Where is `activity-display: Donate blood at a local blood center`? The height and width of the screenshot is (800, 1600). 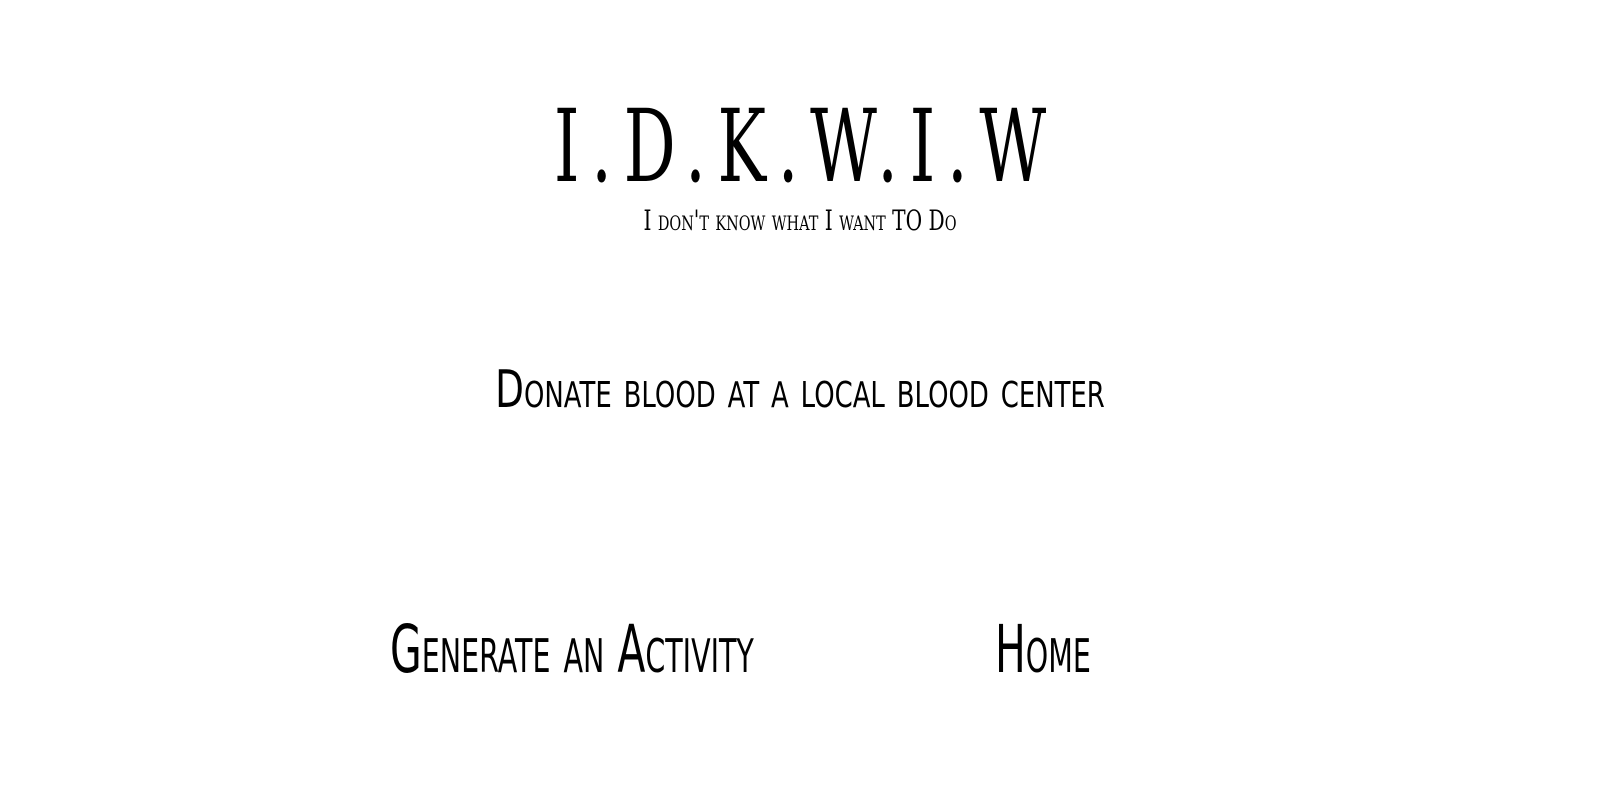 activity-display: Donate blood at a local blood center is located at coordinates (800, 390).